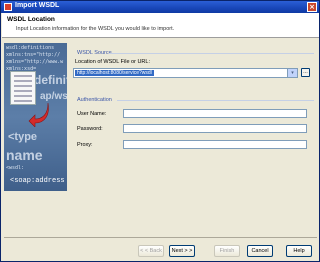 The width and height of the screenshot is (320, 262). What do you see at coordinates (215, 128) in the screenshot?
I see `password-field` at bounding box center [215, 128].